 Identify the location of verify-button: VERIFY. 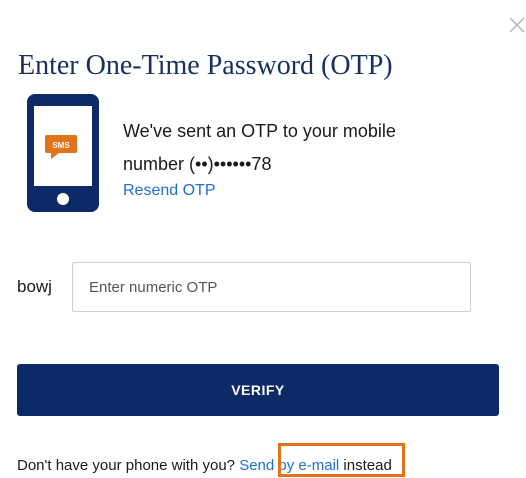
(258, 390).